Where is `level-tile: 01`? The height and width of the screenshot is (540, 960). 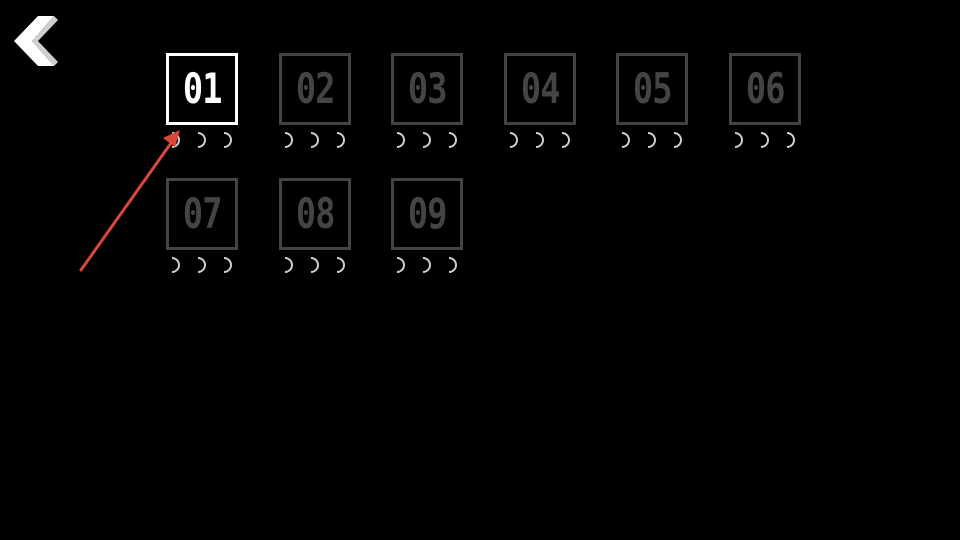
level-tile: 01 is located at coordinates (202, 89).